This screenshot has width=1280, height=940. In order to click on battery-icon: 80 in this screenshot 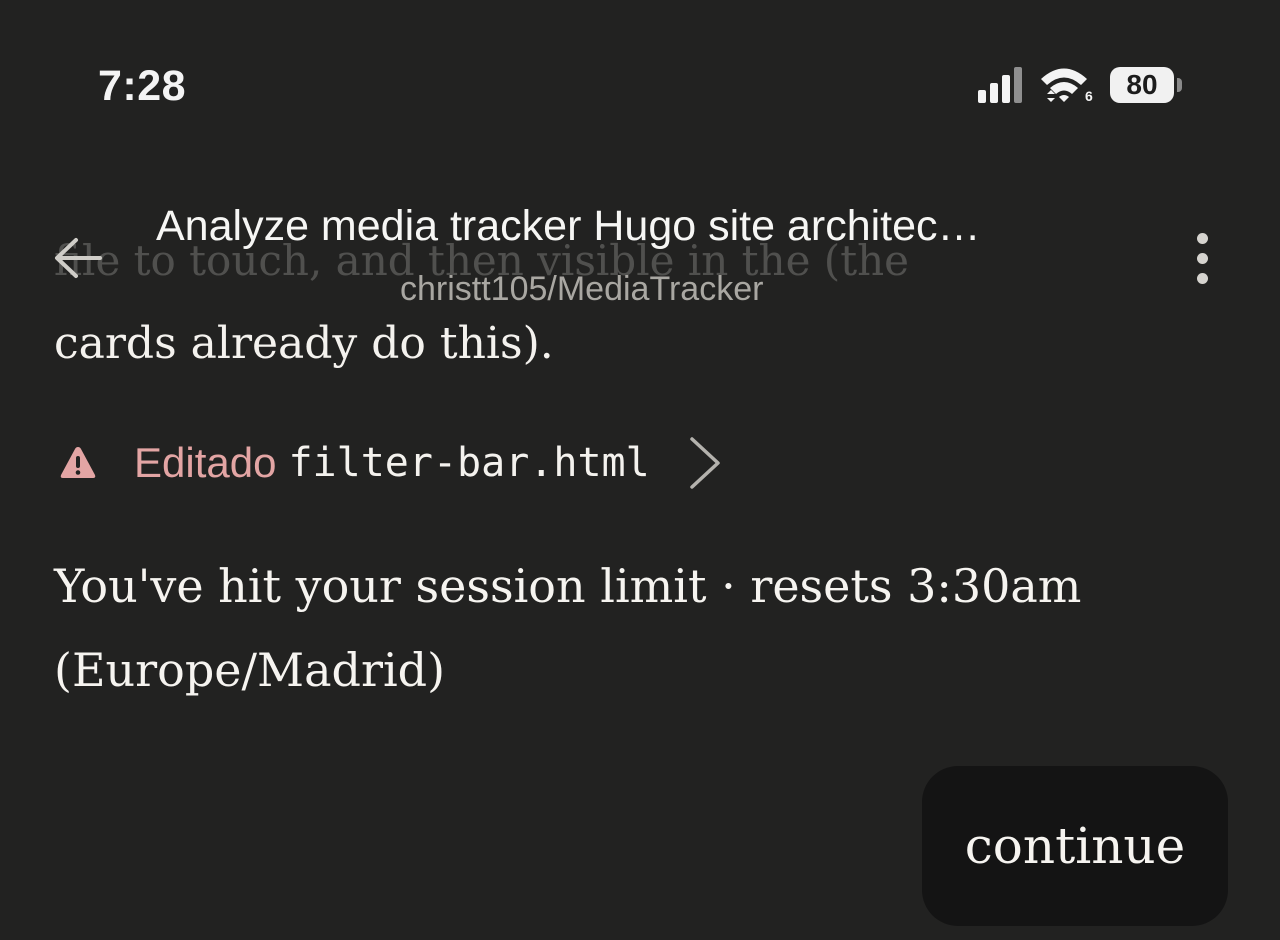, I will do `click(1146, 85)`.